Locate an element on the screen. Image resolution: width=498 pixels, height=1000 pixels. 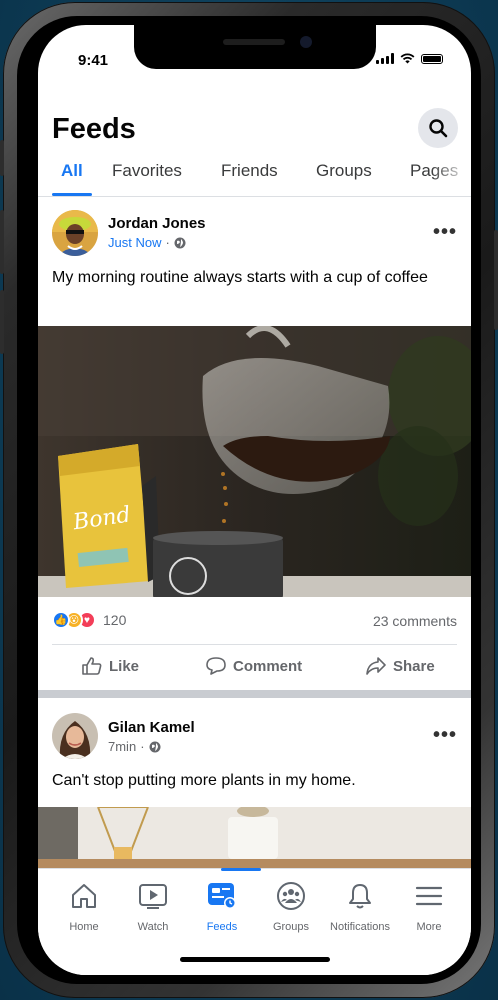
groups-icon is located at coordinates (291, 896).